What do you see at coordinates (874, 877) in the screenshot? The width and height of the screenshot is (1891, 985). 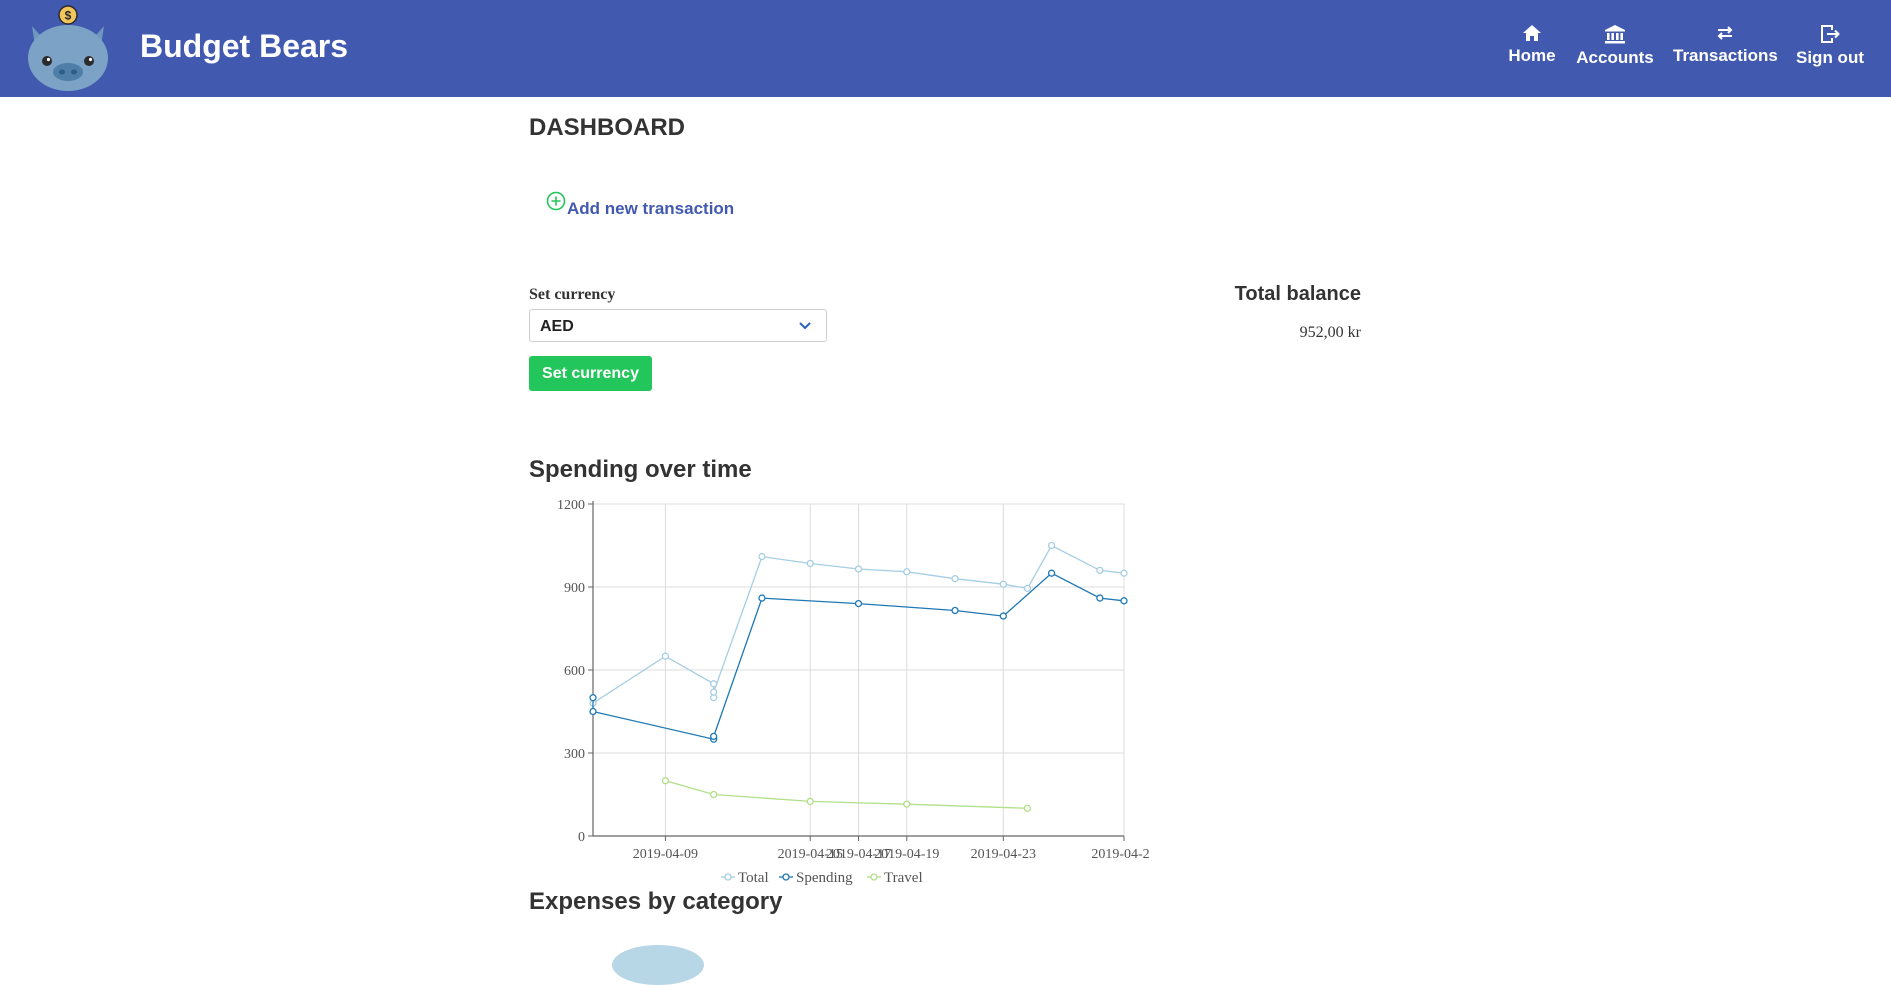 I see `legend-marker-travel` at bounding box center [874, 877].